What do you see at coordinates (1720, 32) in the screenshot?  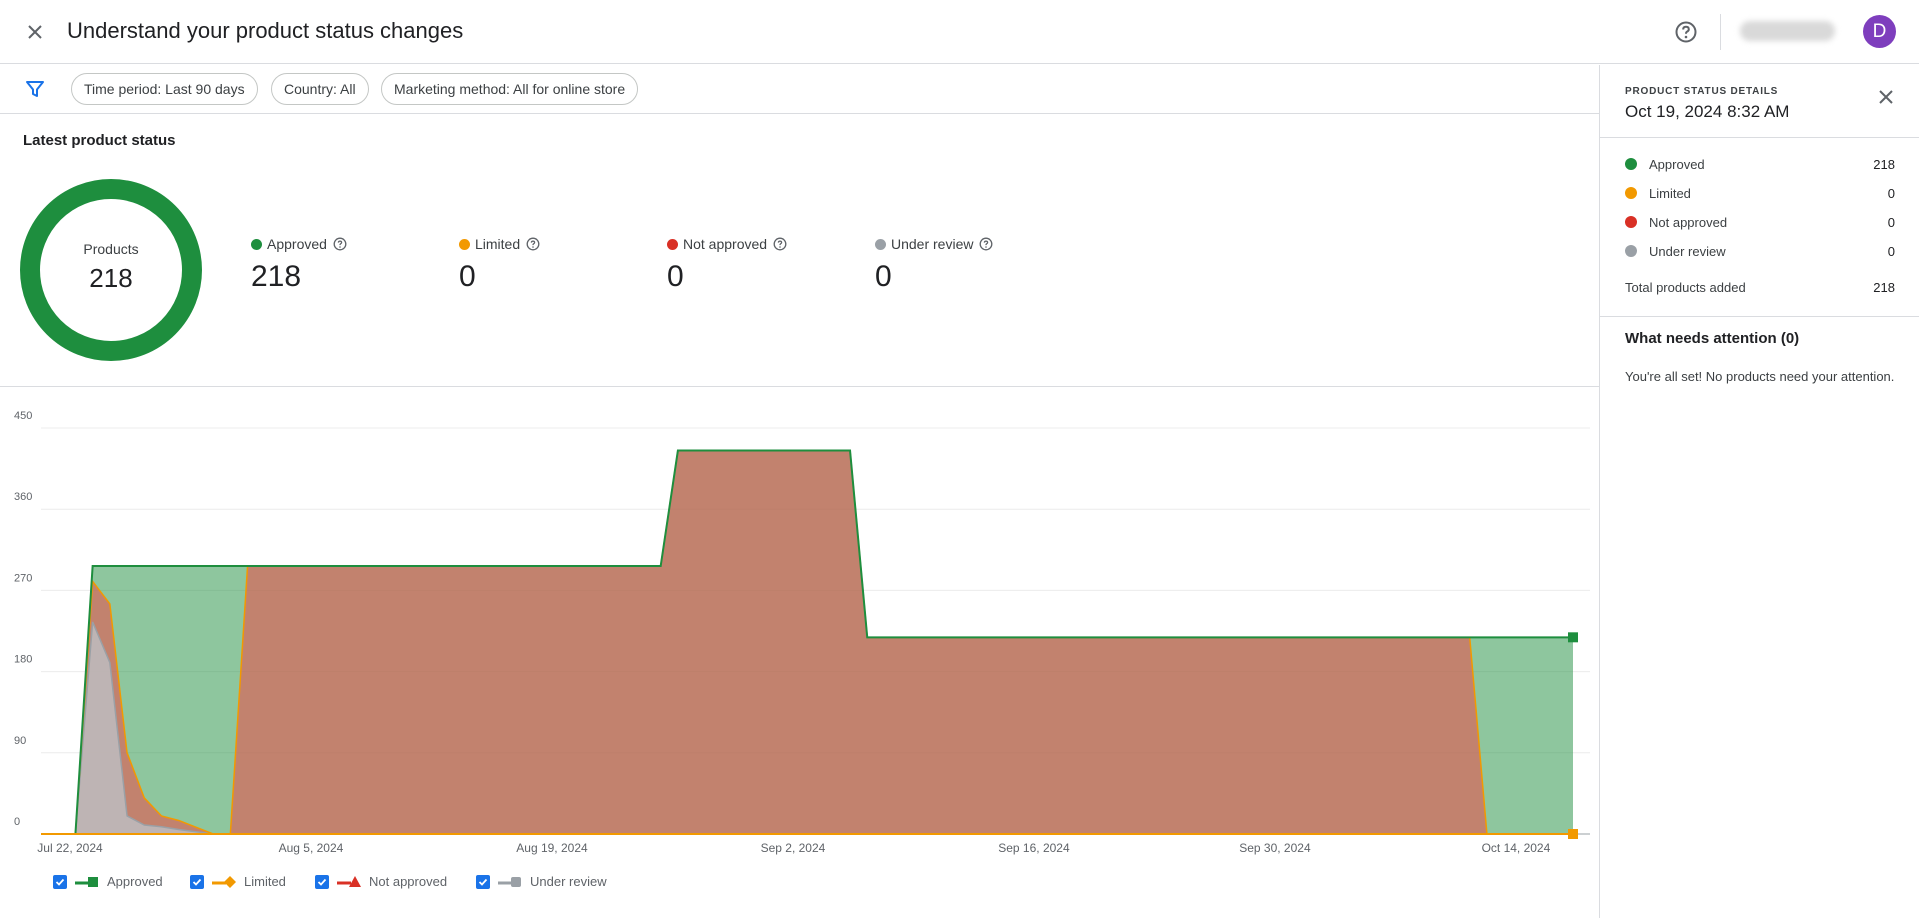 I see `header-divider` at bounding box center [1720, 32].